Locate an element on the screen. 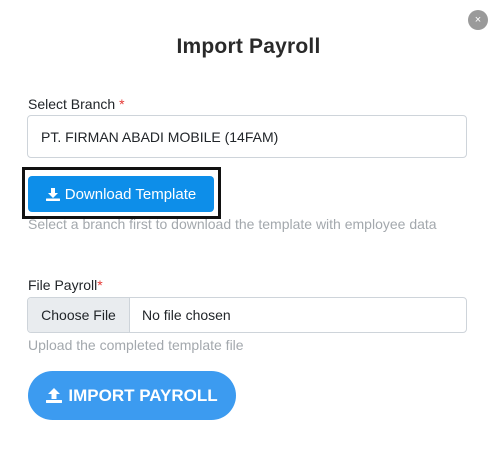 This screenshot has height=465, width=497. file-payroll-label: File Payroll* is located at coordinates (65, 285).